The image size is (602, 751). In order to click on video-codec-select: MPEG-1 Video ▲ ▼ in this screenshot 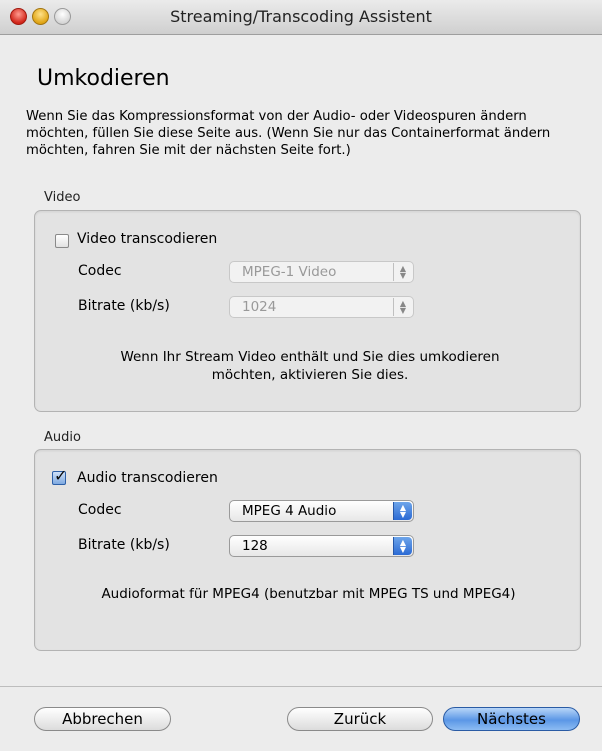, I will do `click(321, 272)`.